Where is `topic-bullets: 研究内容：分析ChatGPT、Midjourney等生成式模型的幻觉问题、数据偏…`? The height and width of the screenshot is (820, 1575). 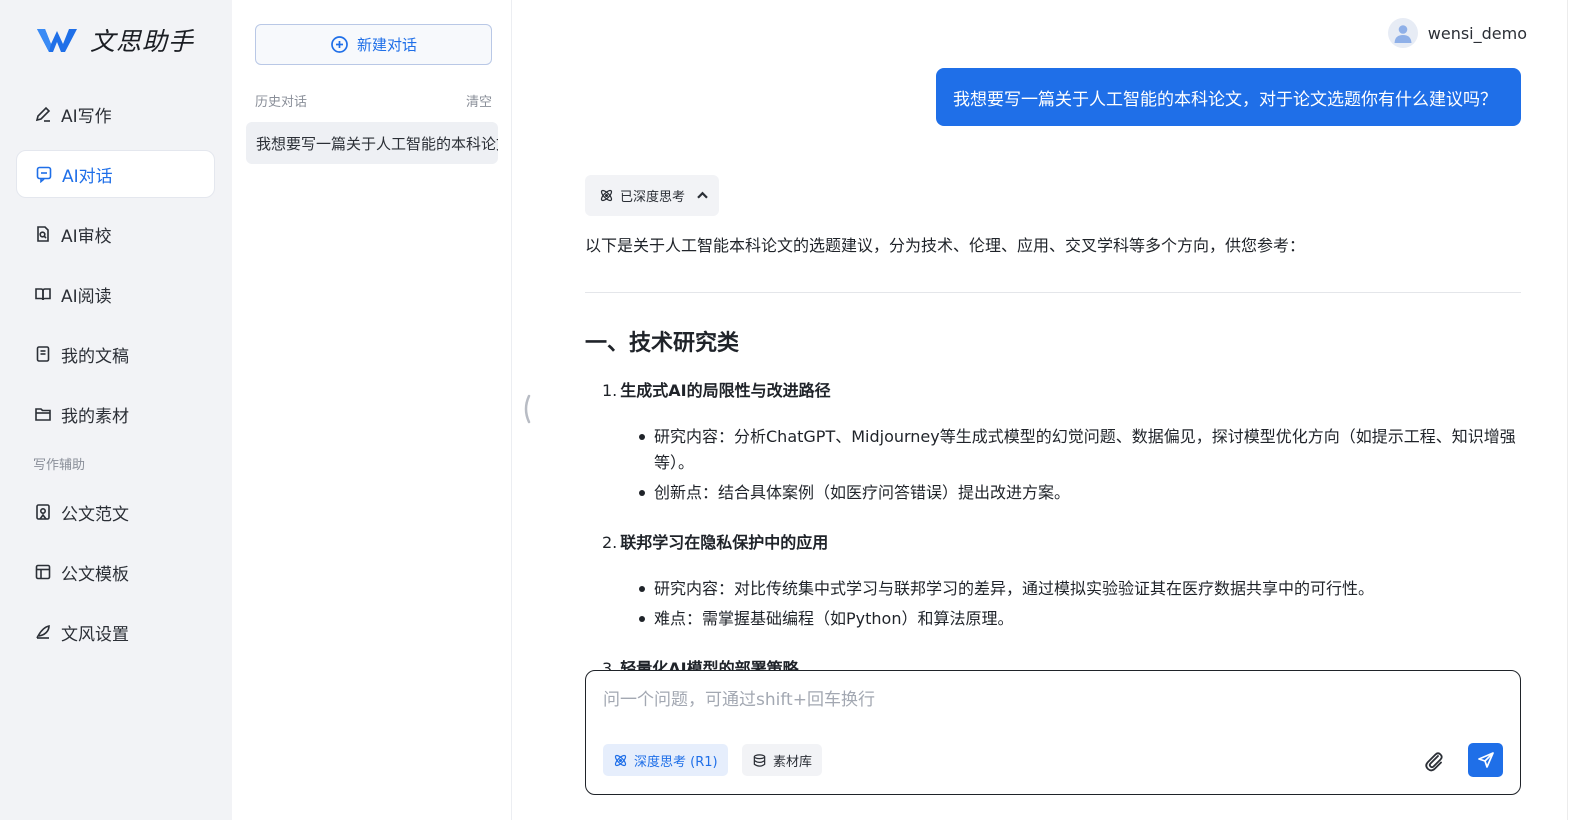
topic-bullets: 研究内容：分析ChatGPT、Midjourney等生成式模型的幻觉问题、数据偏… is located at coordinates (1061, 465).